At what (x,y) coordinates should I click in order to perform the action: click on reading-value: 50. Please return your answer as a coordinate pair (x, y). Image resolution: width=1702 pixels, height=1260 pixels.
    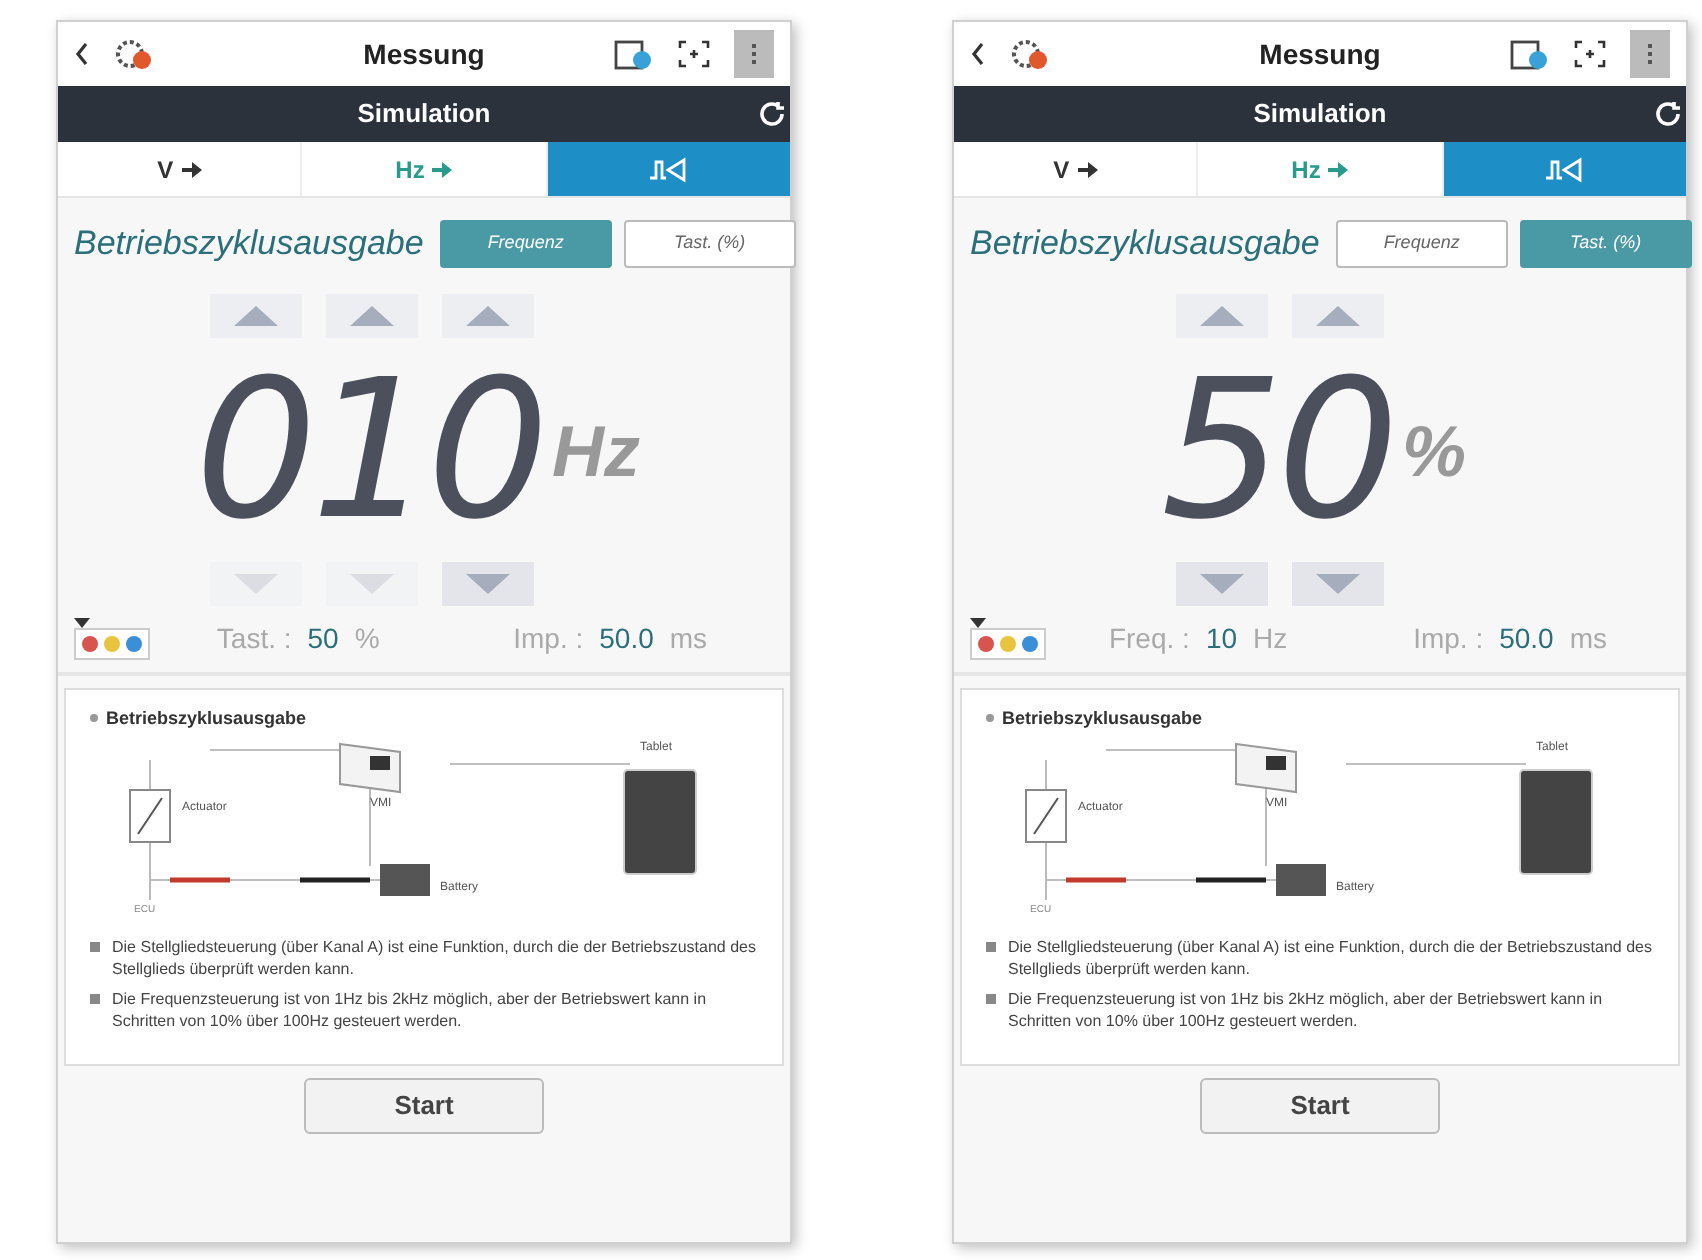
    Looking at the image, I should click on (323, 638).